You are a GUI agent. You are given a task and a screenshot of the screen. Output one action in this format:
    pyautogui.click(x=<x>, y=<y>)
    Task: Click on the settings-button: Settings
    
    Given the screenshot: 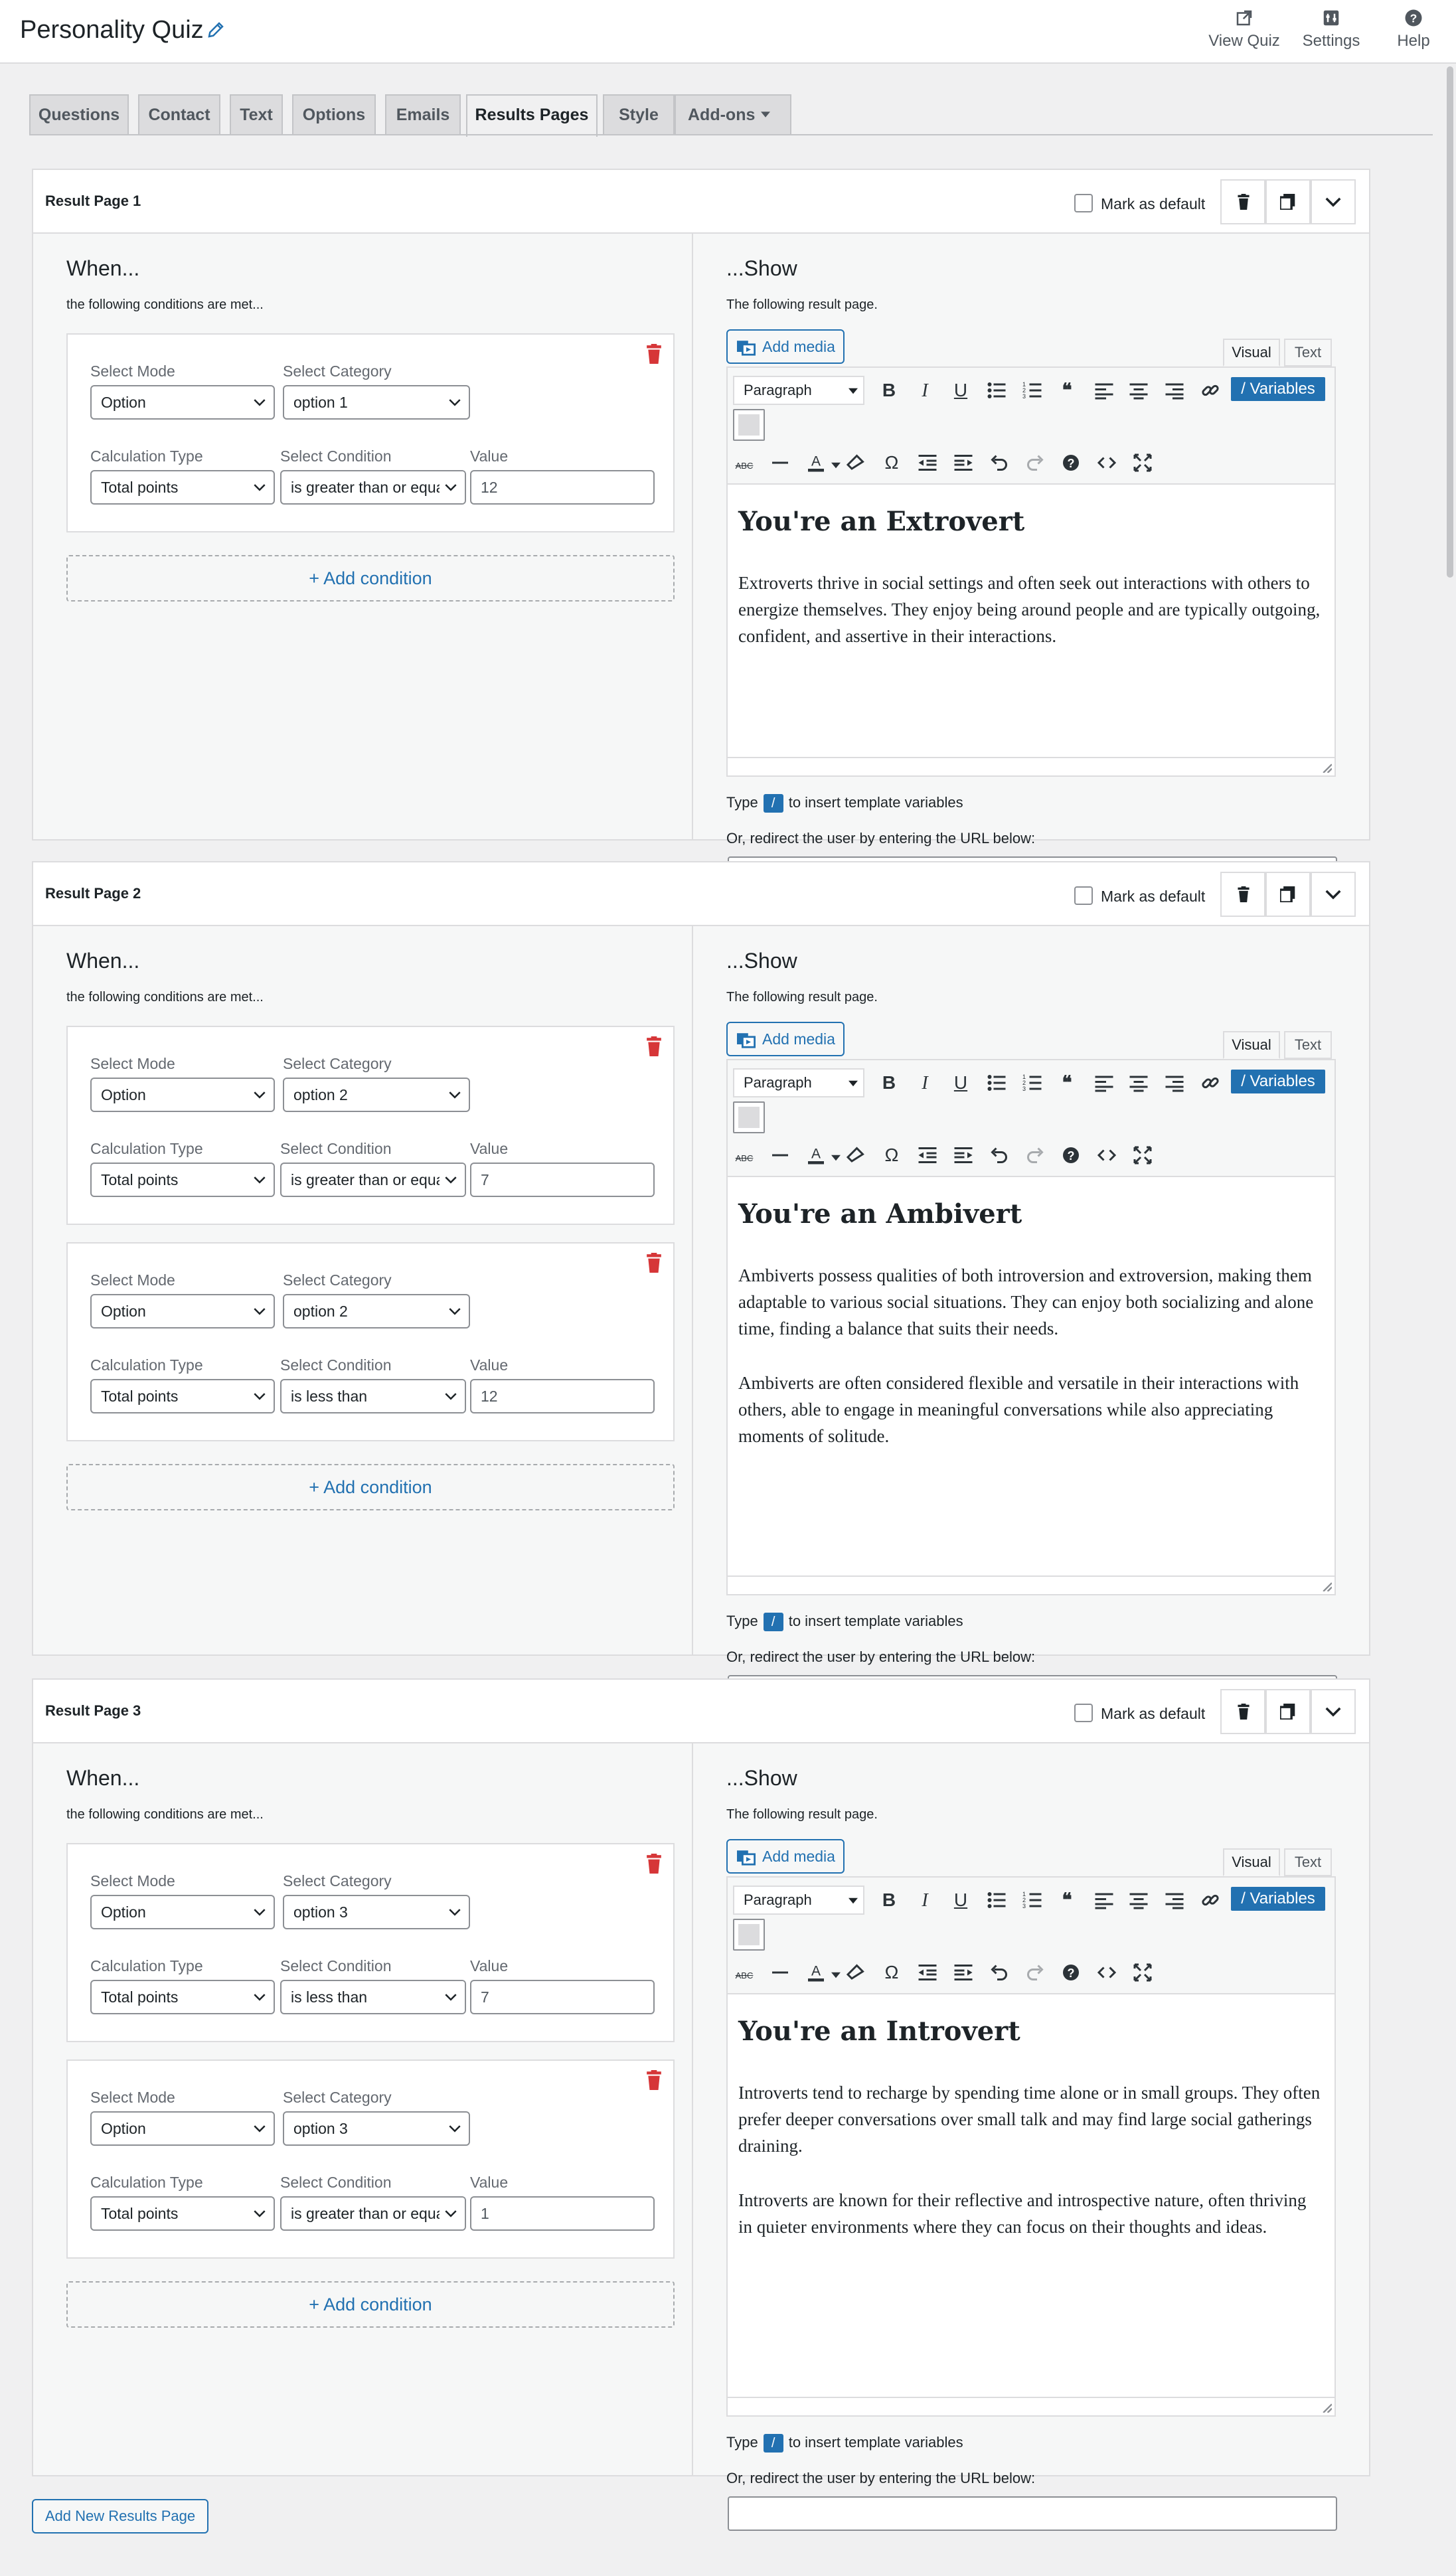 What is the action you would take?
    pyautogui.click(x=1331, y=29)
    